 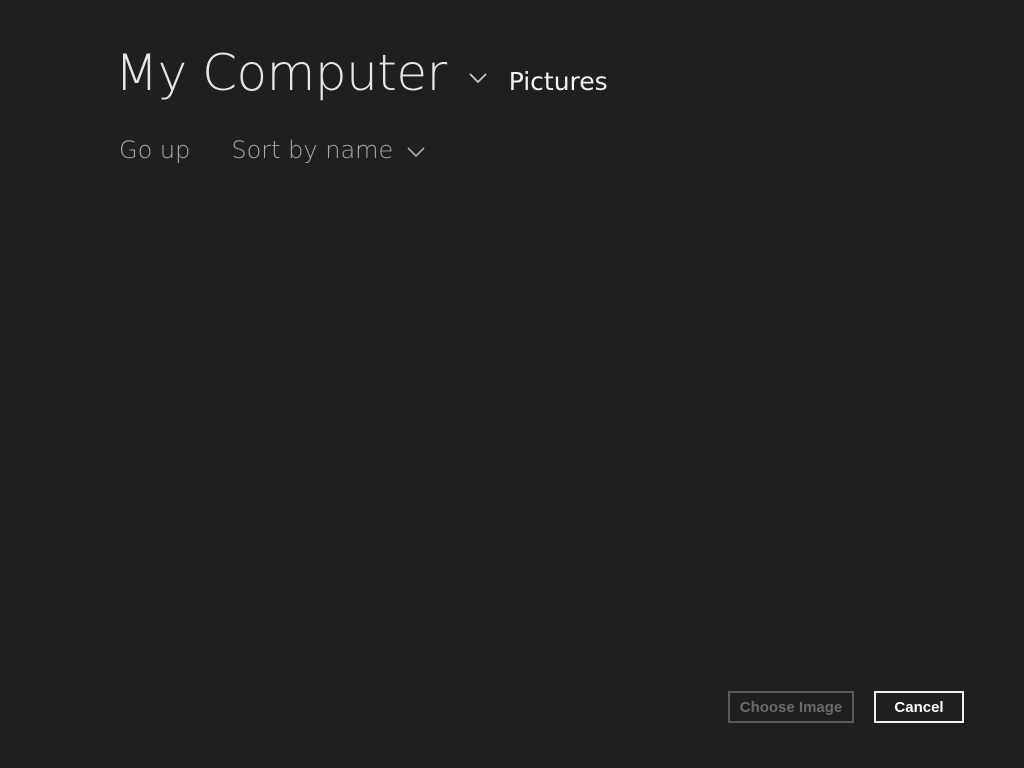 What do you see at coordinates (791, 707) in the screenshot?
I see `choose-image-button: Choose Image` at bounding box center [791, 707].